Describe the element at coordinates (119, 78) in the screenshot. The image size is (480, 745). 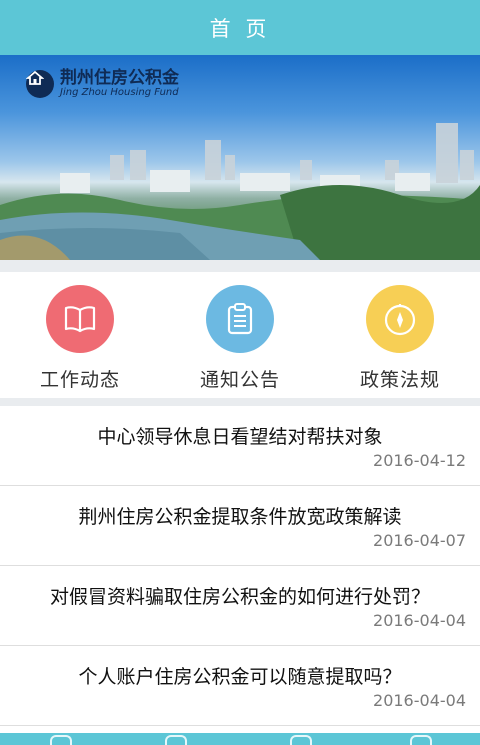
I see `org-name-cn: 荆州住房公积金` at that location.